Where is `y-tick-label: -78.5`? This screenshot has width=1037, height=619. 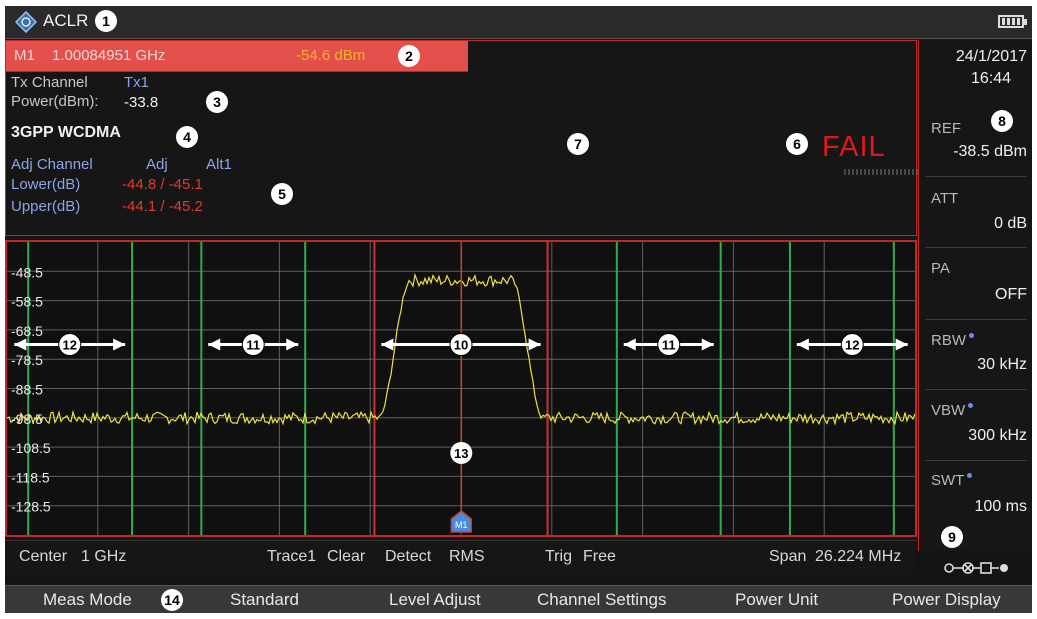 y-tick-label: -78.5 is located at coordinates (27, 360).